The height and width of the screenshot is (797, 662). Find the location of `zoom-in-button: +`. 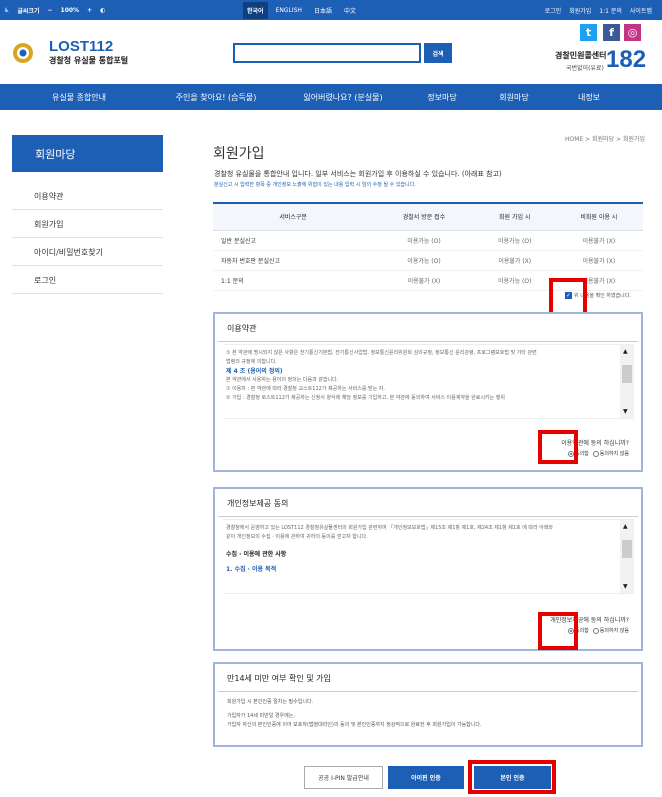

zoom-in-button: + is located at coordinates (89, 10).